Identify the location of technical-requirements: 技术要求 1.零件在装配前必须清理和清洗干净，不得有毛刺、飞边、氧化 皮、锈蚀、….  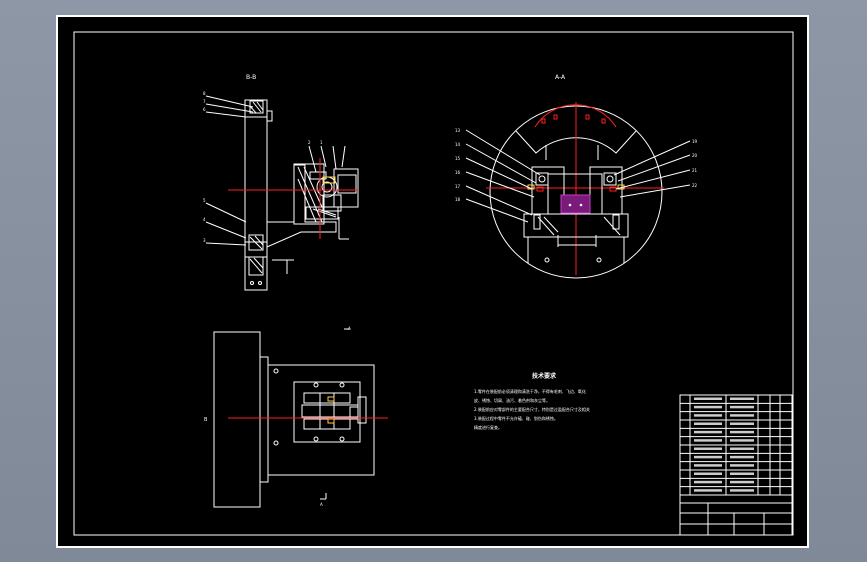
(532, 401).